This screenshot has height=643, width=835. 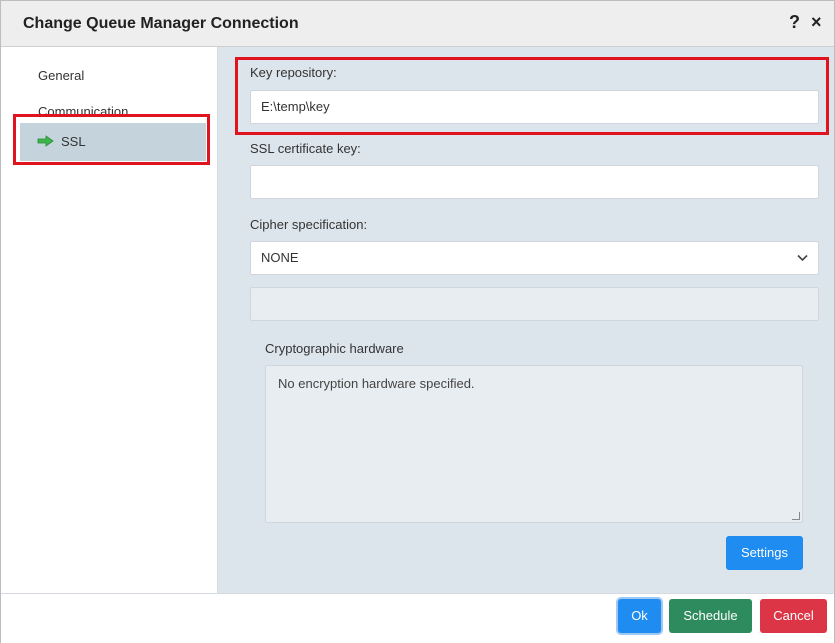 I want to click on ok-button: Ok, so click(x=639, y=616).